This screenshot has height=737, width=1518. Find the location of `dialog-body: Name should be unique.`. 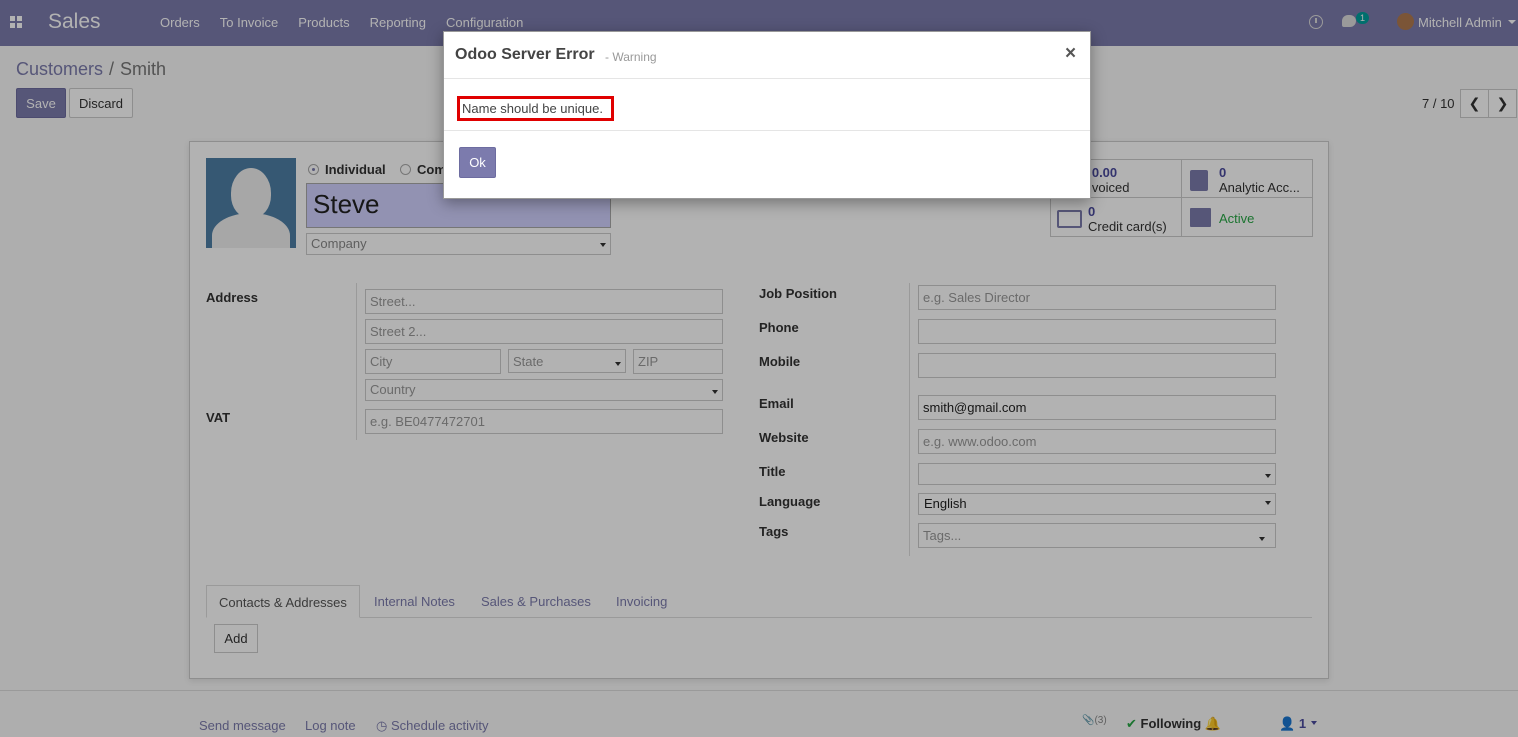

dialog-body: Name should be unique. is located at coordinates (767, 105).